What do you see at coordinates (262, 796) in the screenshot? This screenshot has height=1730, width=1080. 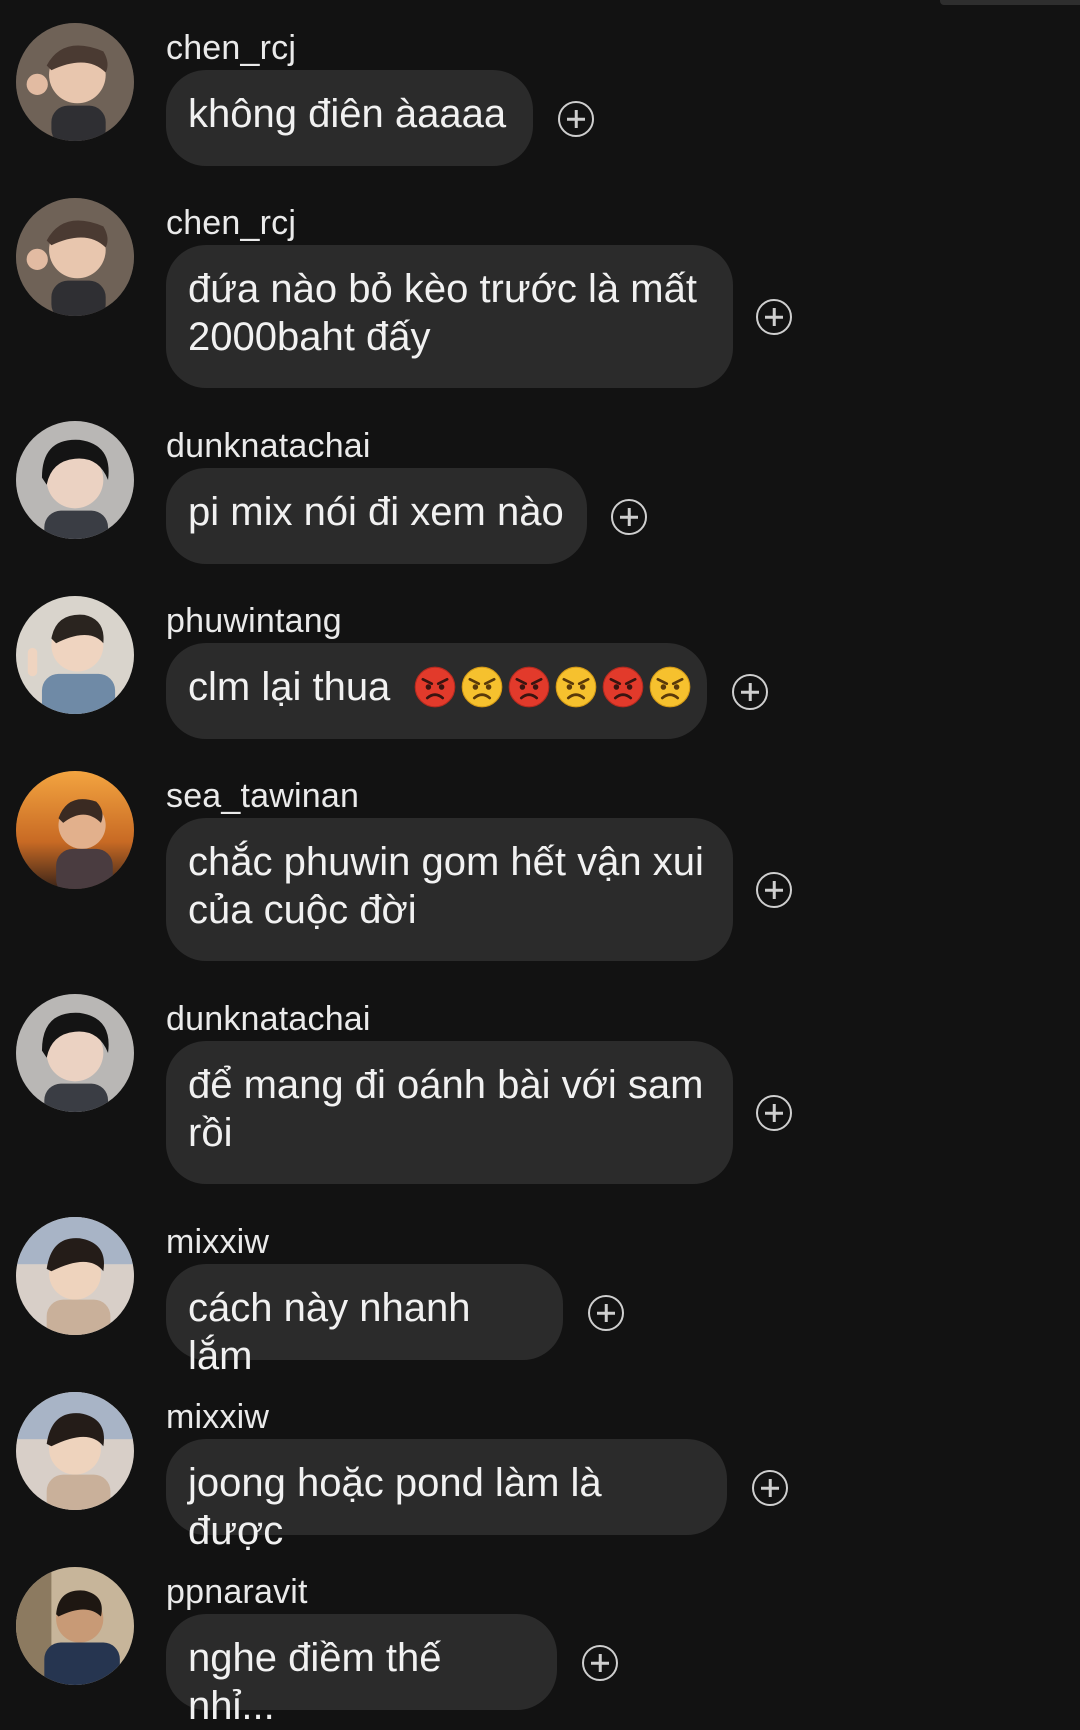 I see `comment-username: sea_tawinan` at bounding box center [262, 796].